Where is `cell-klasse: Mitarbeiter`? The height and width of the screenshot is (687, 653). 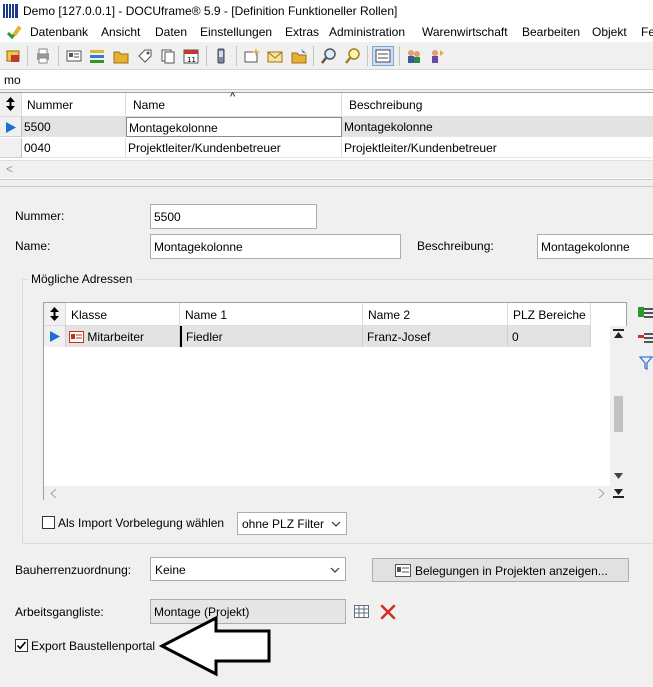
cell-klasse: Mitarbeiter is located at coordinates (123, 336).